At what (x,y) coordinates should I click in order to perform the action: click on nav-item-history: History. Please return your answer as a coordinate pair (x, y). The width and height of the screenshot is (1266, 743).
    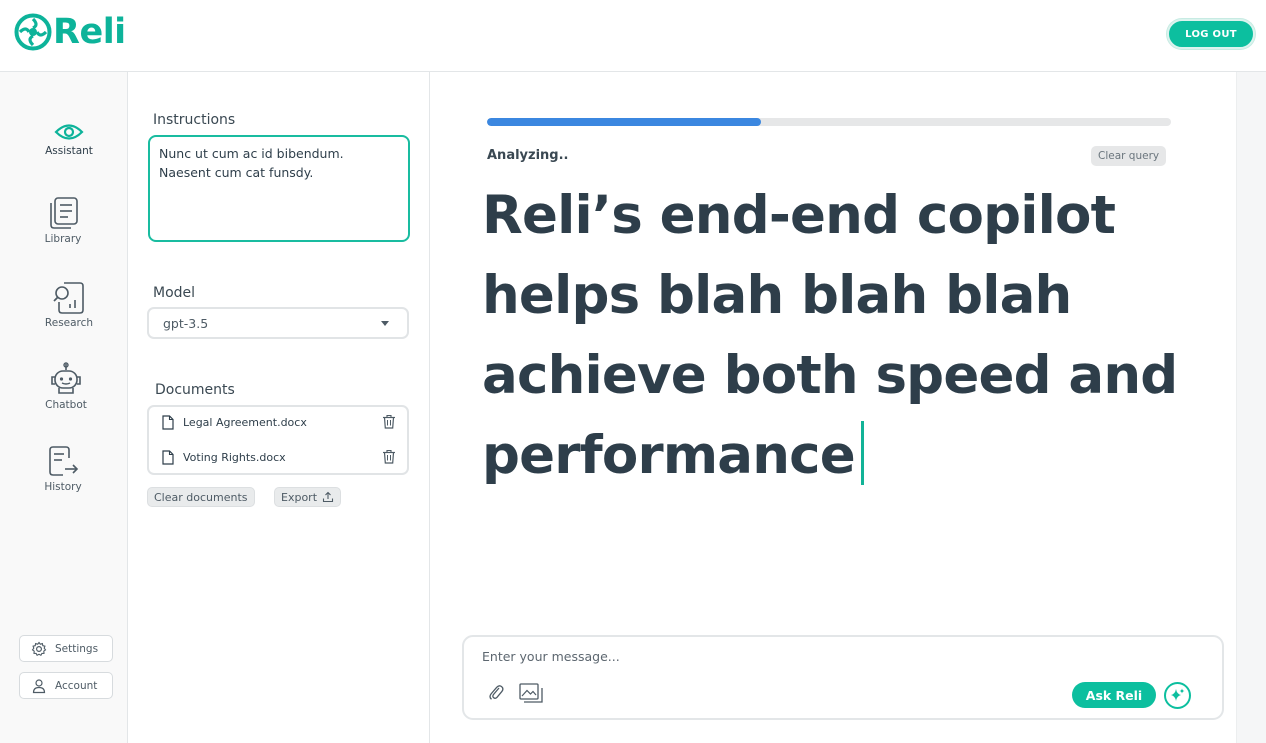
    Looking at the image, I should click on (63, 468).